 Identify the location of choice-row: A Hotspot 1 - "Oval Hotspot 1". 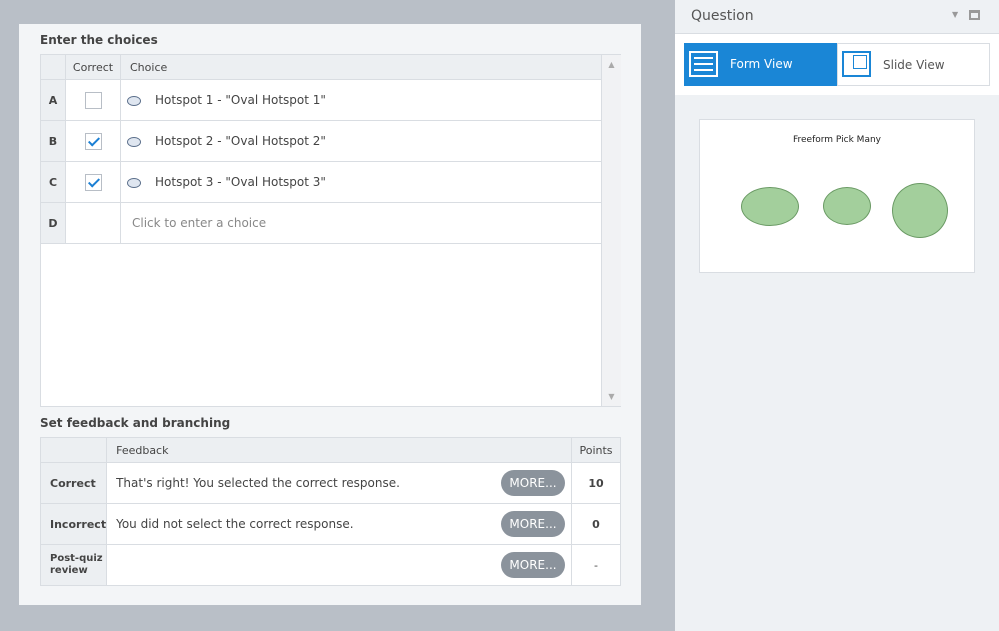
(321, 100).